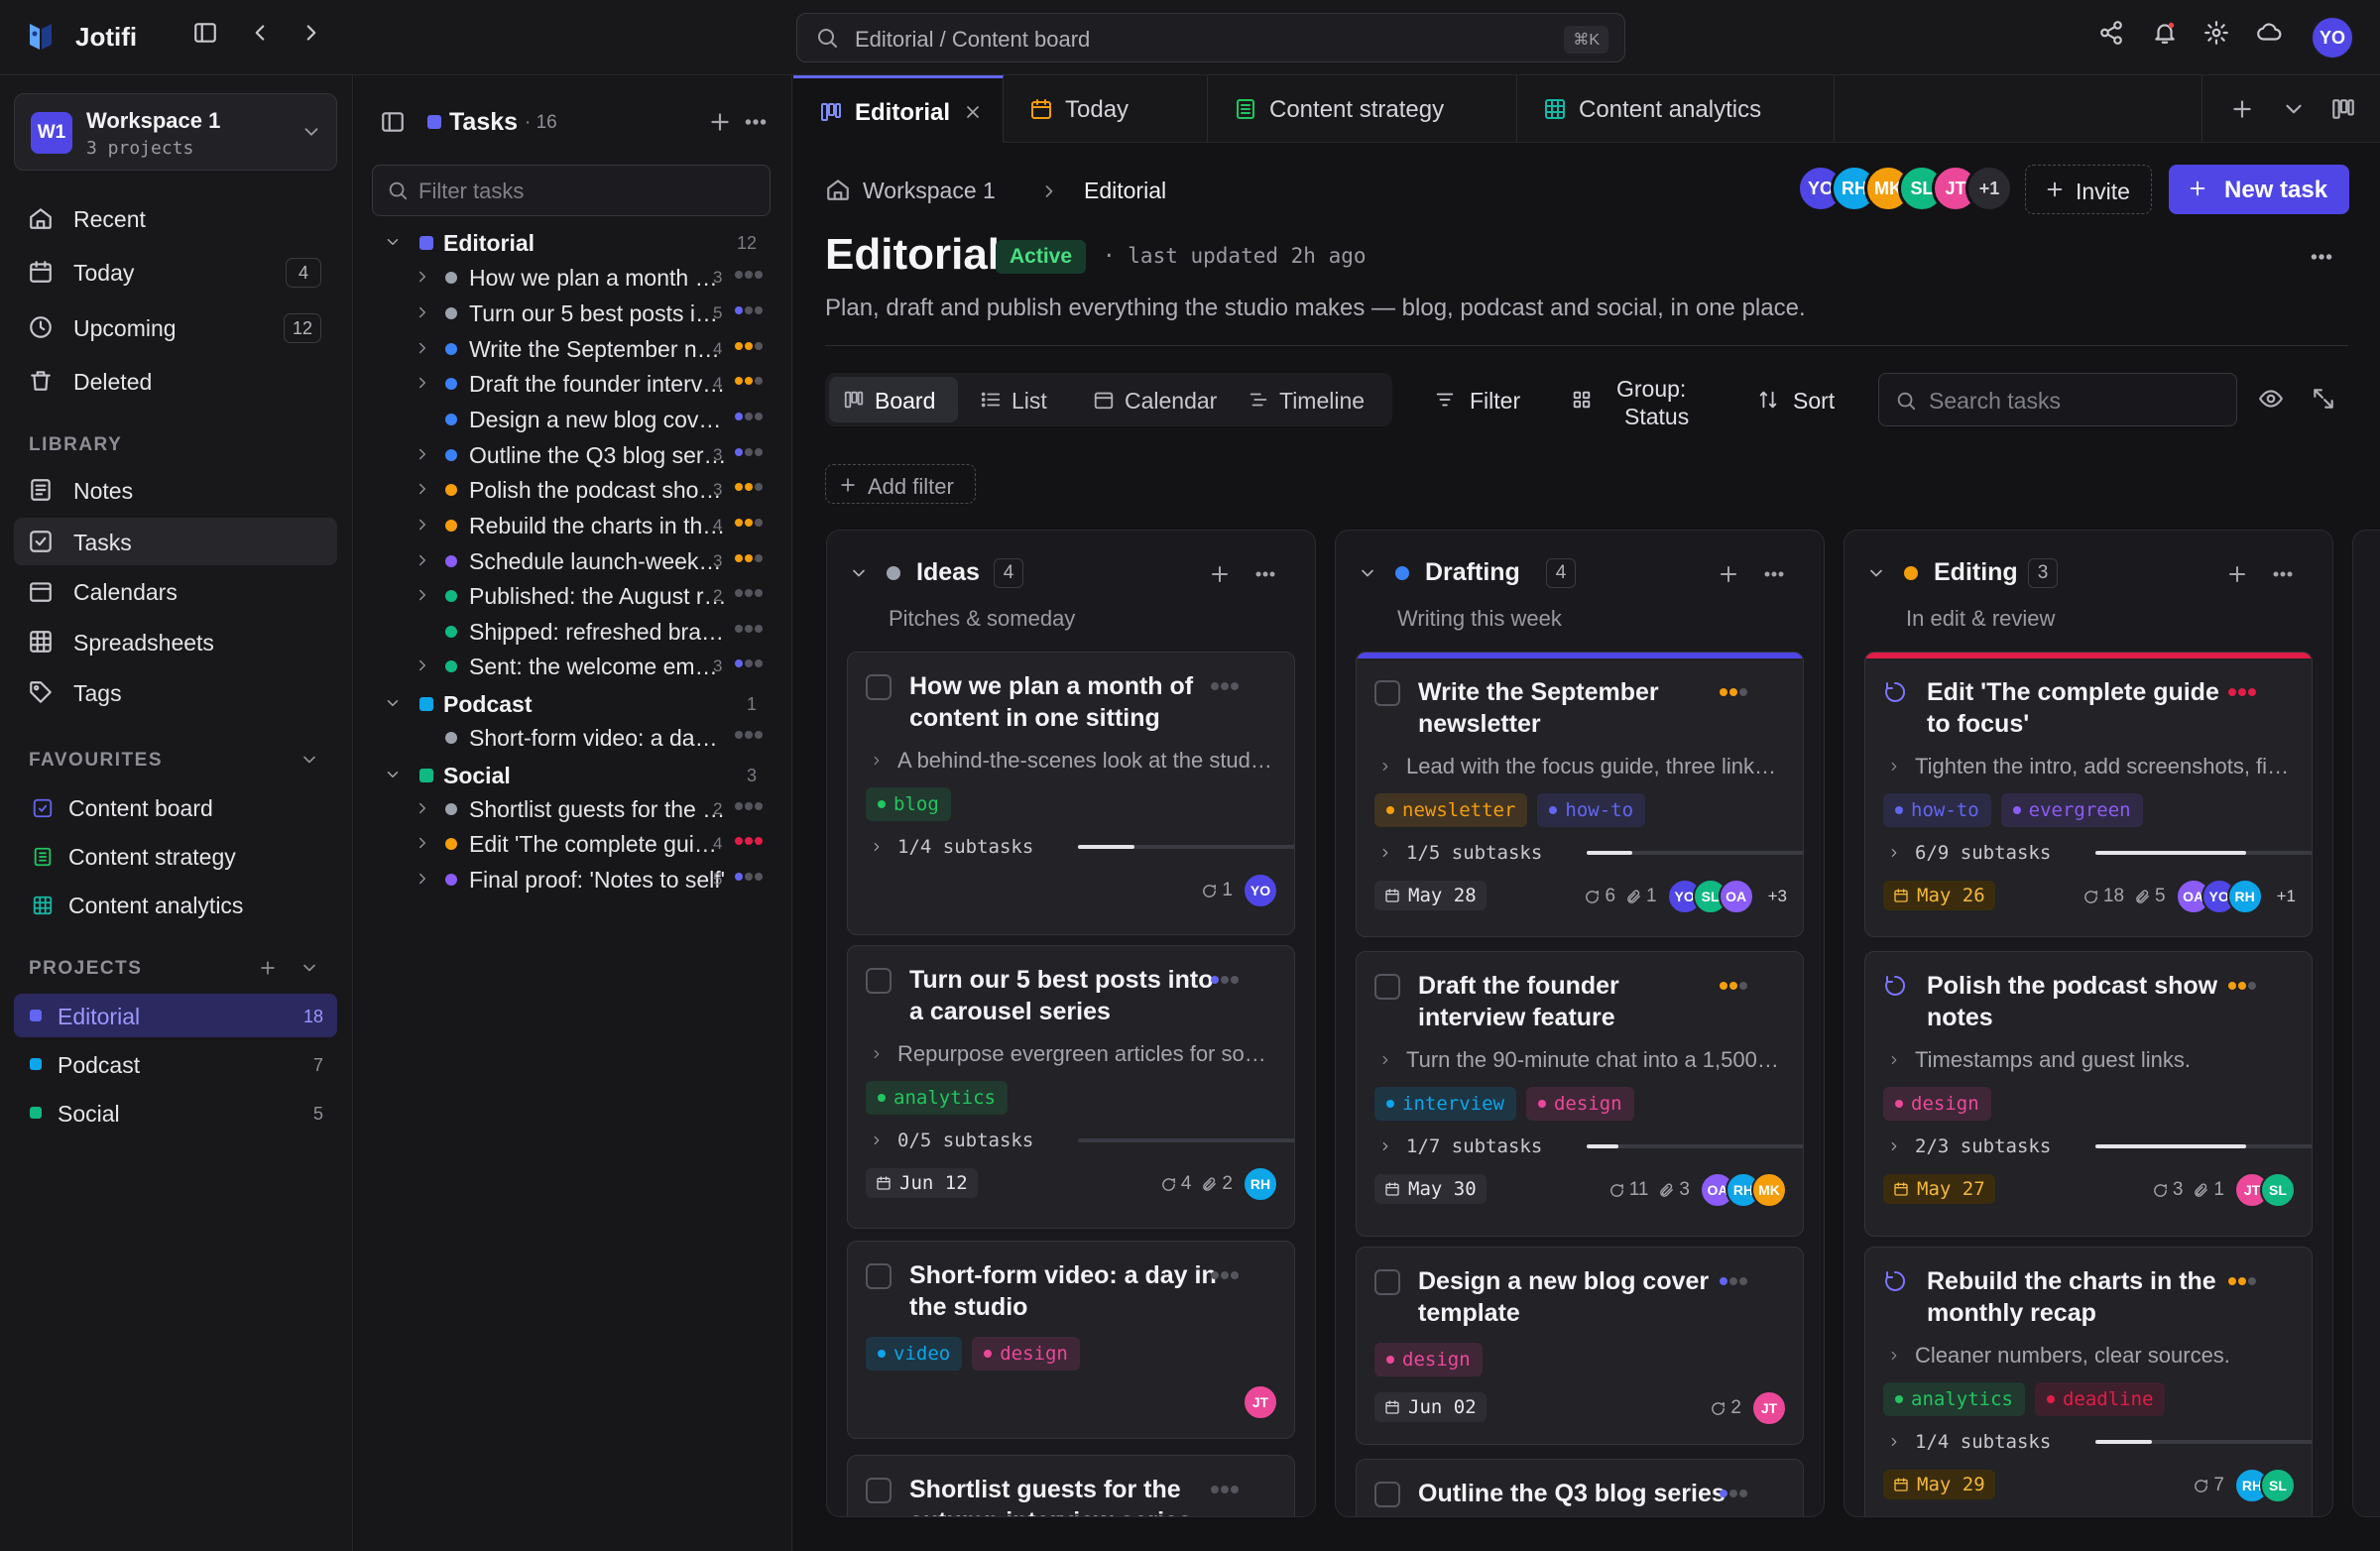 The image size is (2380, 1551). What do you see at coordinates (1939, 1484) in the screenshot?
I see `due-date: May 29` at bounding box center [1939, 1484].